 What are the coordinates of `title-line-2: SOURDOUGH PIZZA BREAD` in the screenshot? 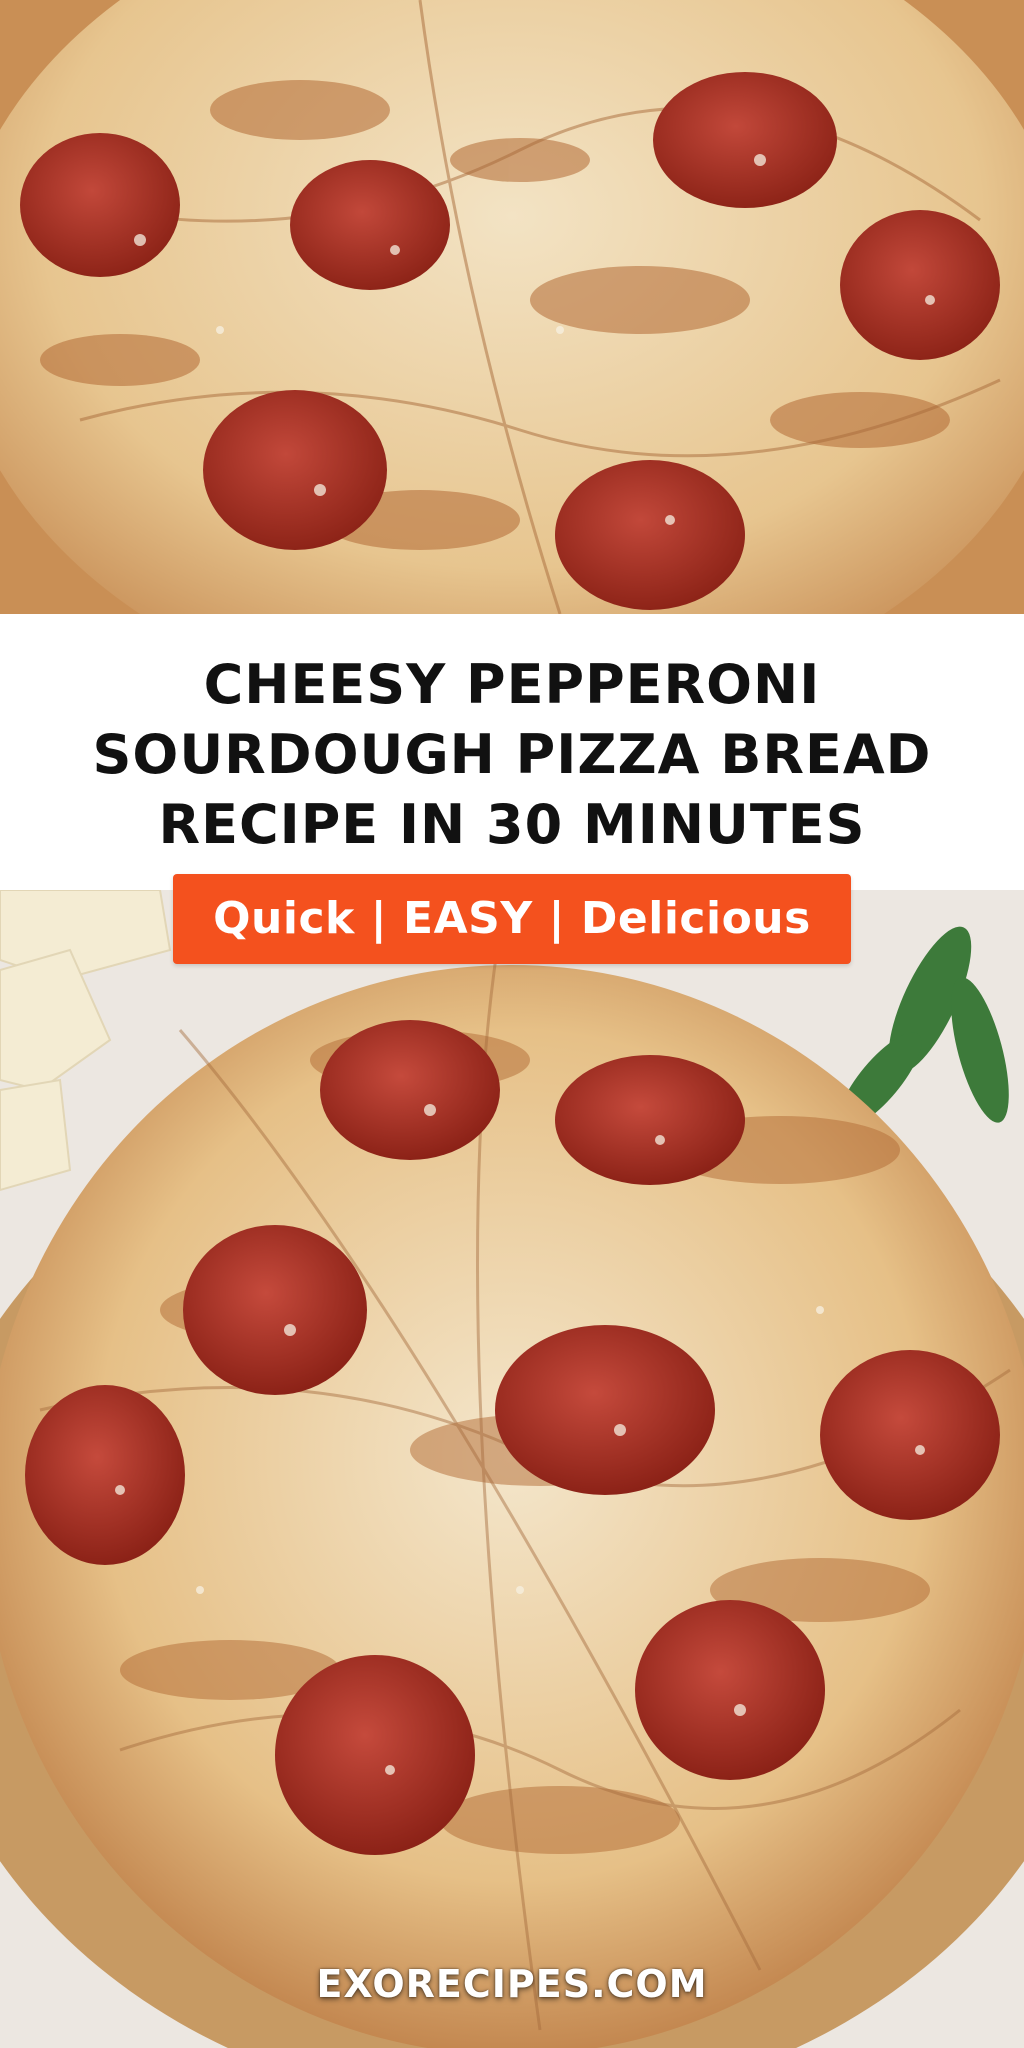 It's located at (512, 754).